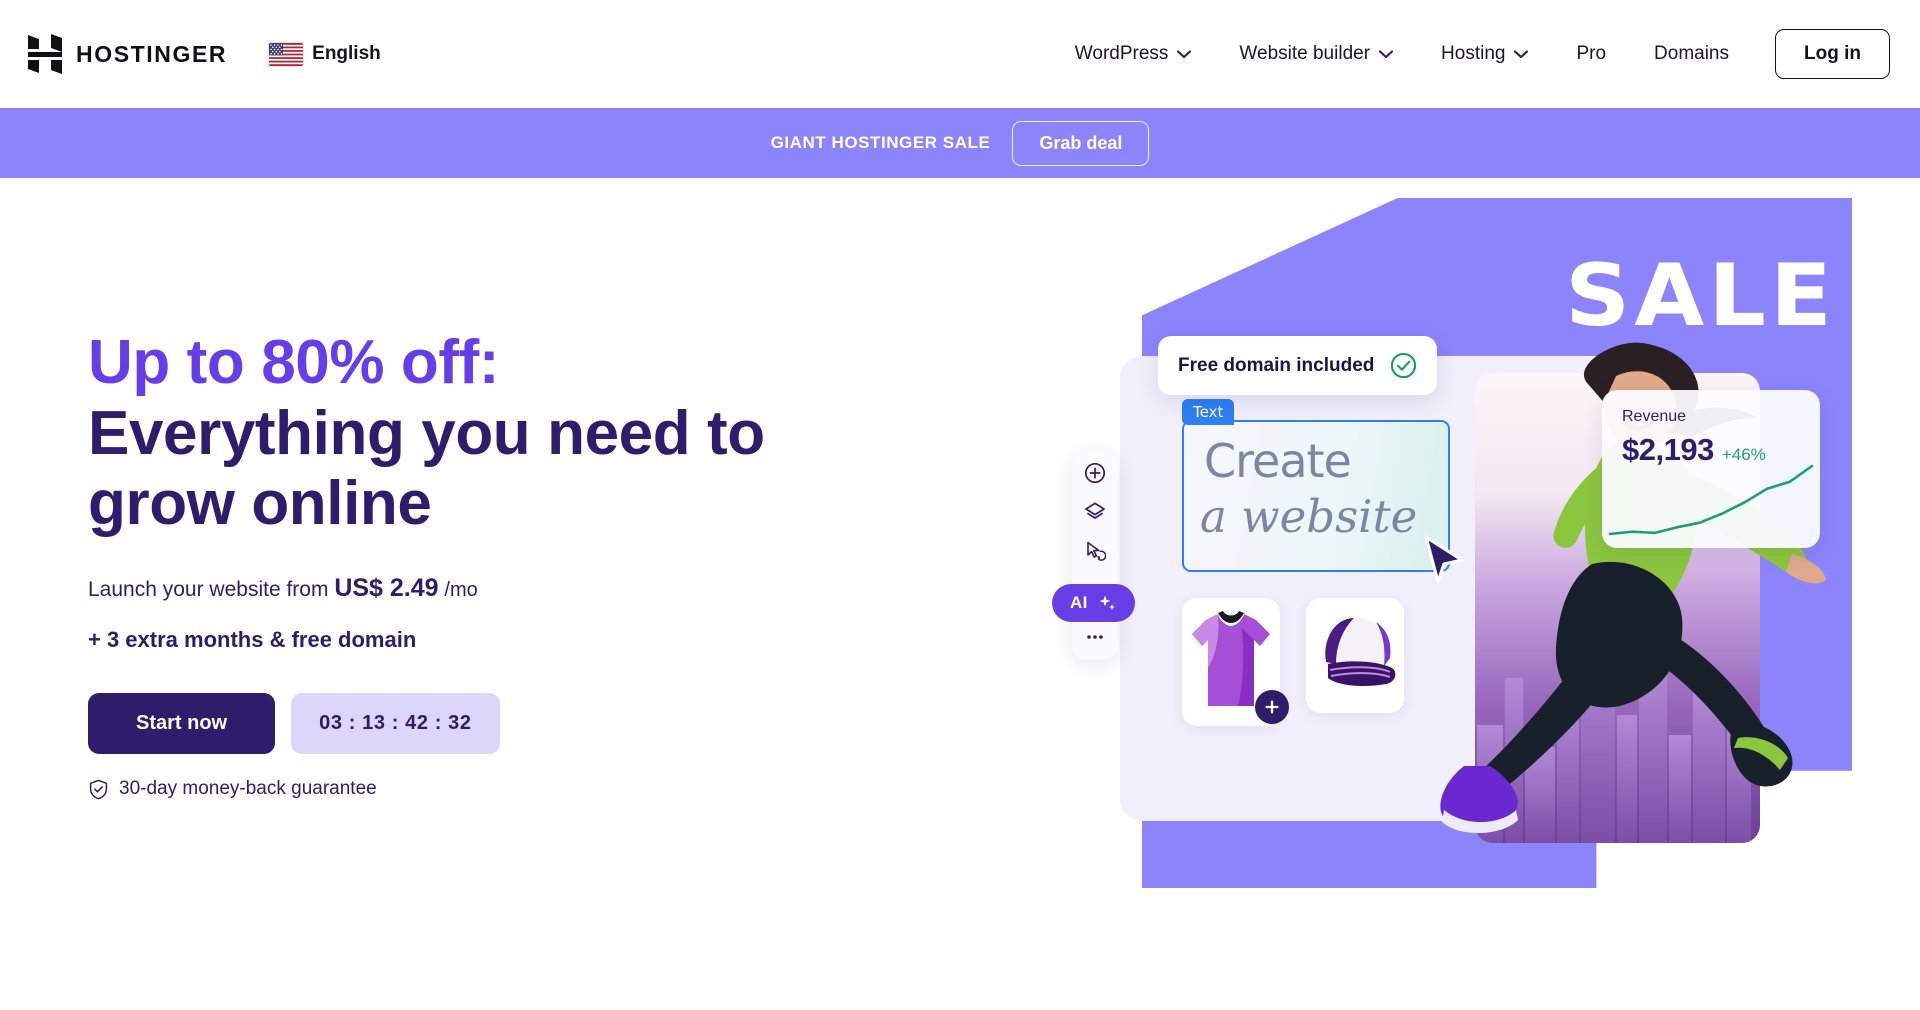  Describe the element at coordinates (1081, 143) in the screenshot. I see `grab-deal-button: Grab deal` at that location.